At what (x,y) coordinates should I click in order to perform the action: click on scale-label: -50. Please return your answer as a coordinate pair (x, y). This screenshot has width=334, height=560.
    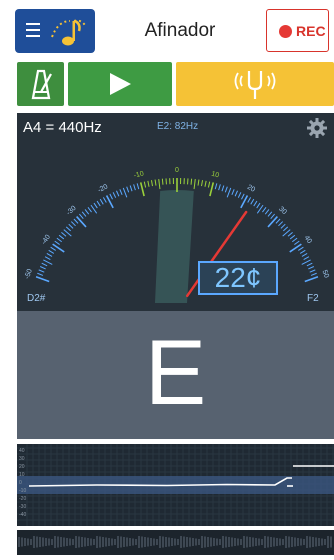
    Looking at the image, I should click on (29, 274).